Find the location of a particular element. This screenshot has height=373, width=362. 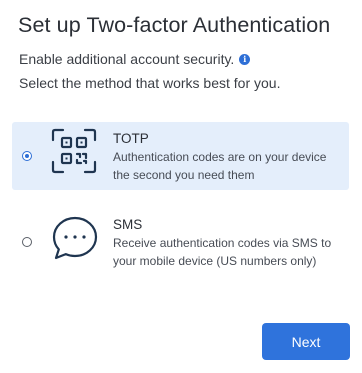

dialog-subtitle: Enable additional account security. i is located at coordinates (135, 59).